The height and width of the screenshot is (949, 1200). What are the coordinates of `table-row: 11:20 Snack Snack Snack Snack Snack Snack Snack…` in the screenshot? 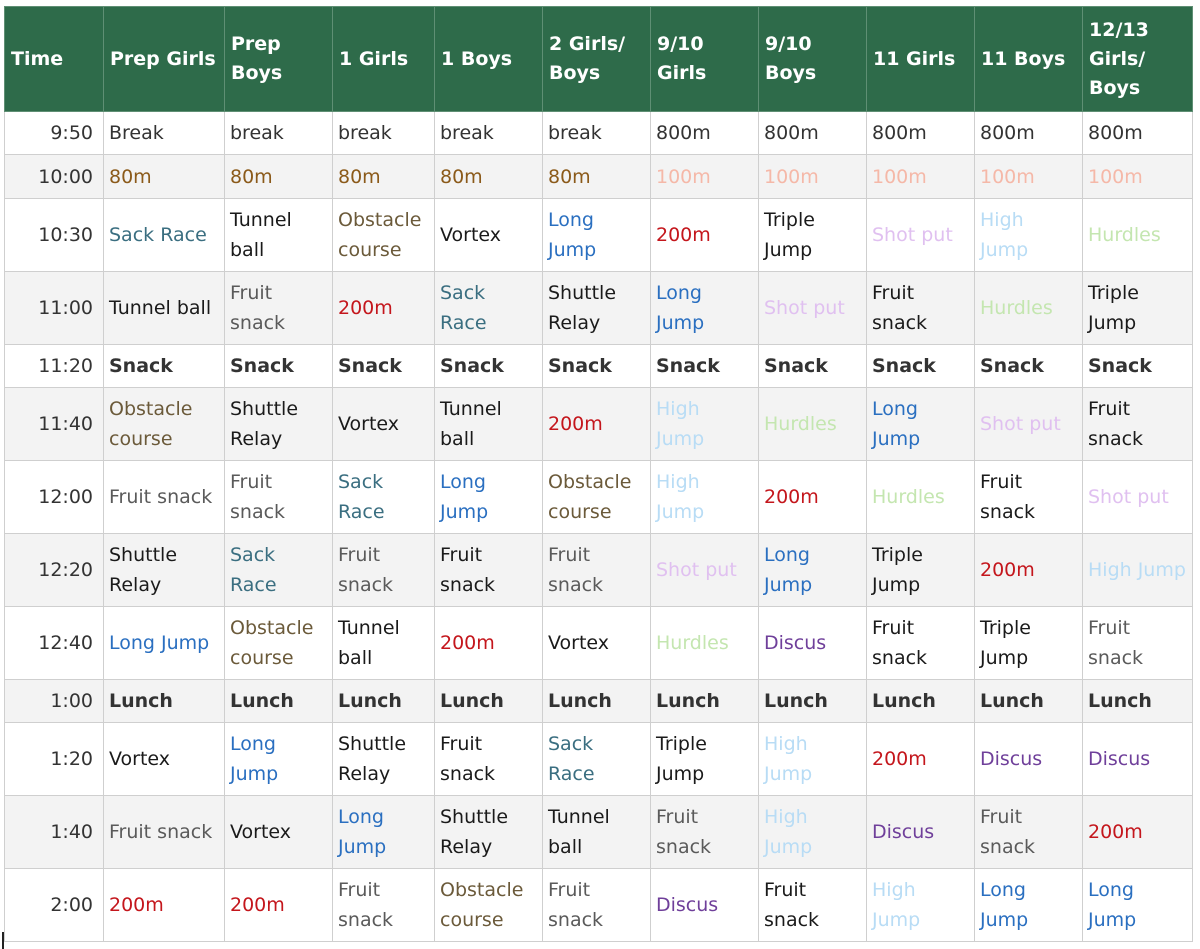 It's located at (598, 366).